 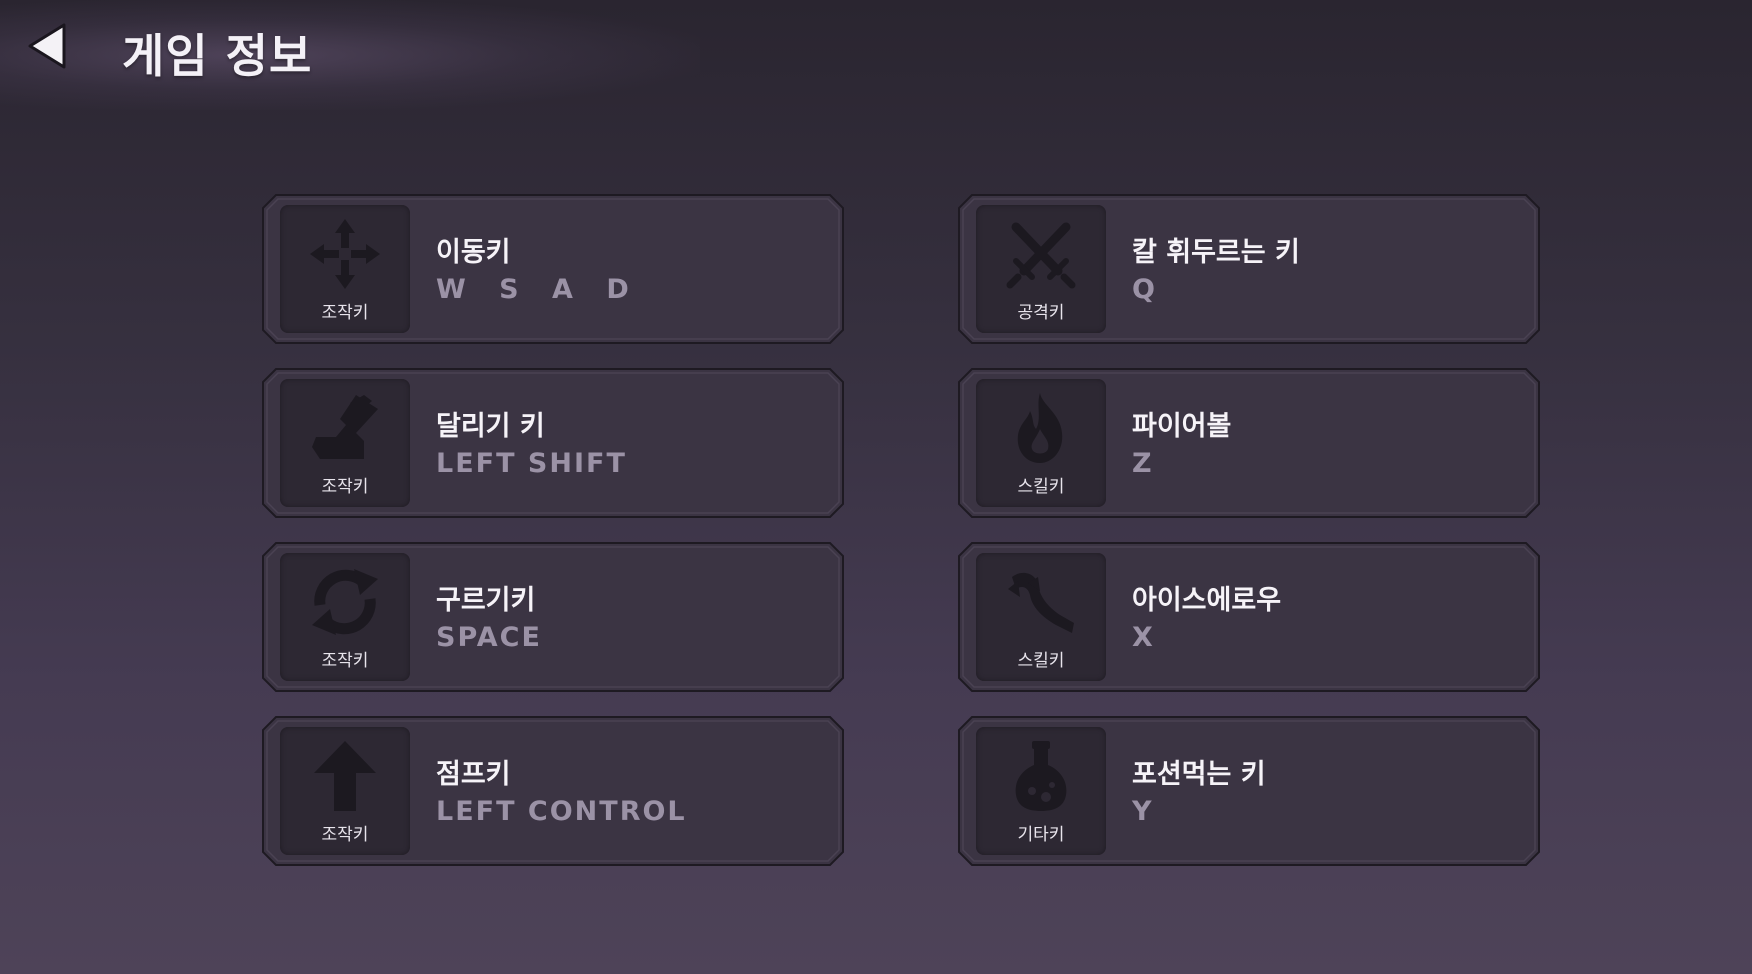 What do you see at coordinates (1249, 269) in the screenshot?
I see `keybind-card-sword: 공격키 칼 휘두르는 키 Q` at bounding box center [1249, 269].